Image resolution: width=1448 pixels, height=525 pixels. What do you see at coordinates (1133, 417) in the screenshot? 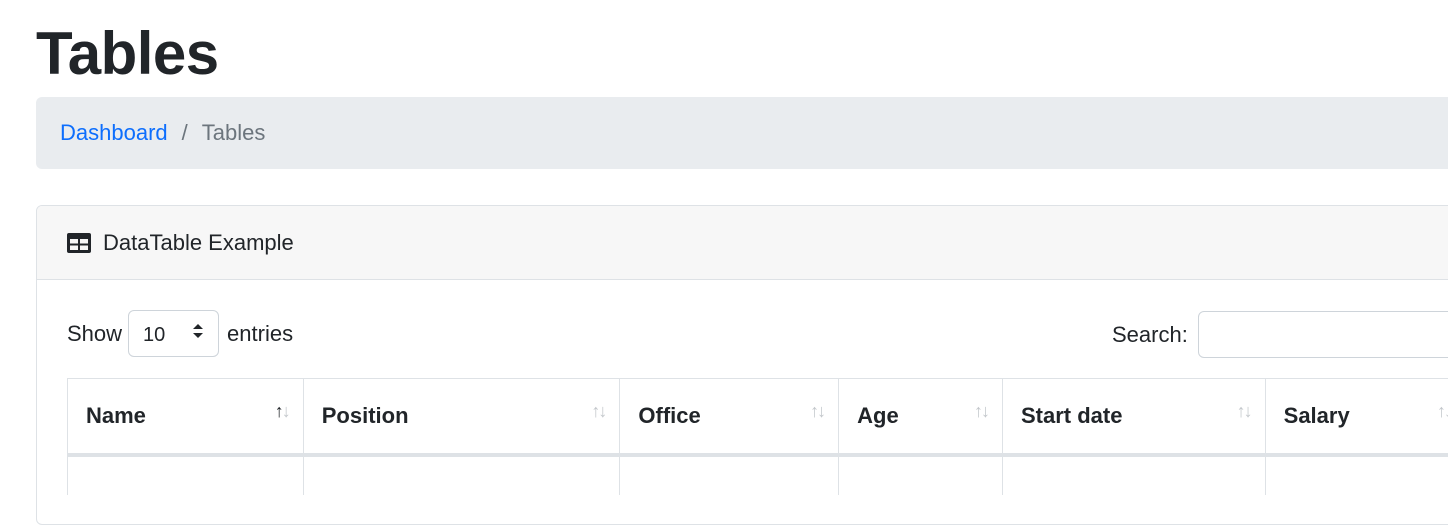
I see `column-header-start-date: Start date ↑↓` at bounding box center [1133, 417].